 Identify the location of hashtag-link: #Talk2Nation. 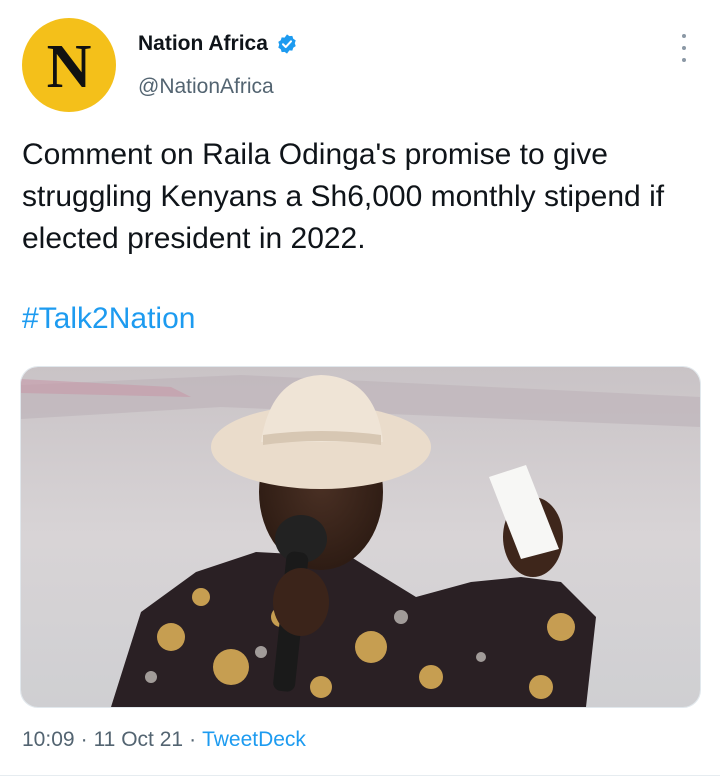
(108, 319).